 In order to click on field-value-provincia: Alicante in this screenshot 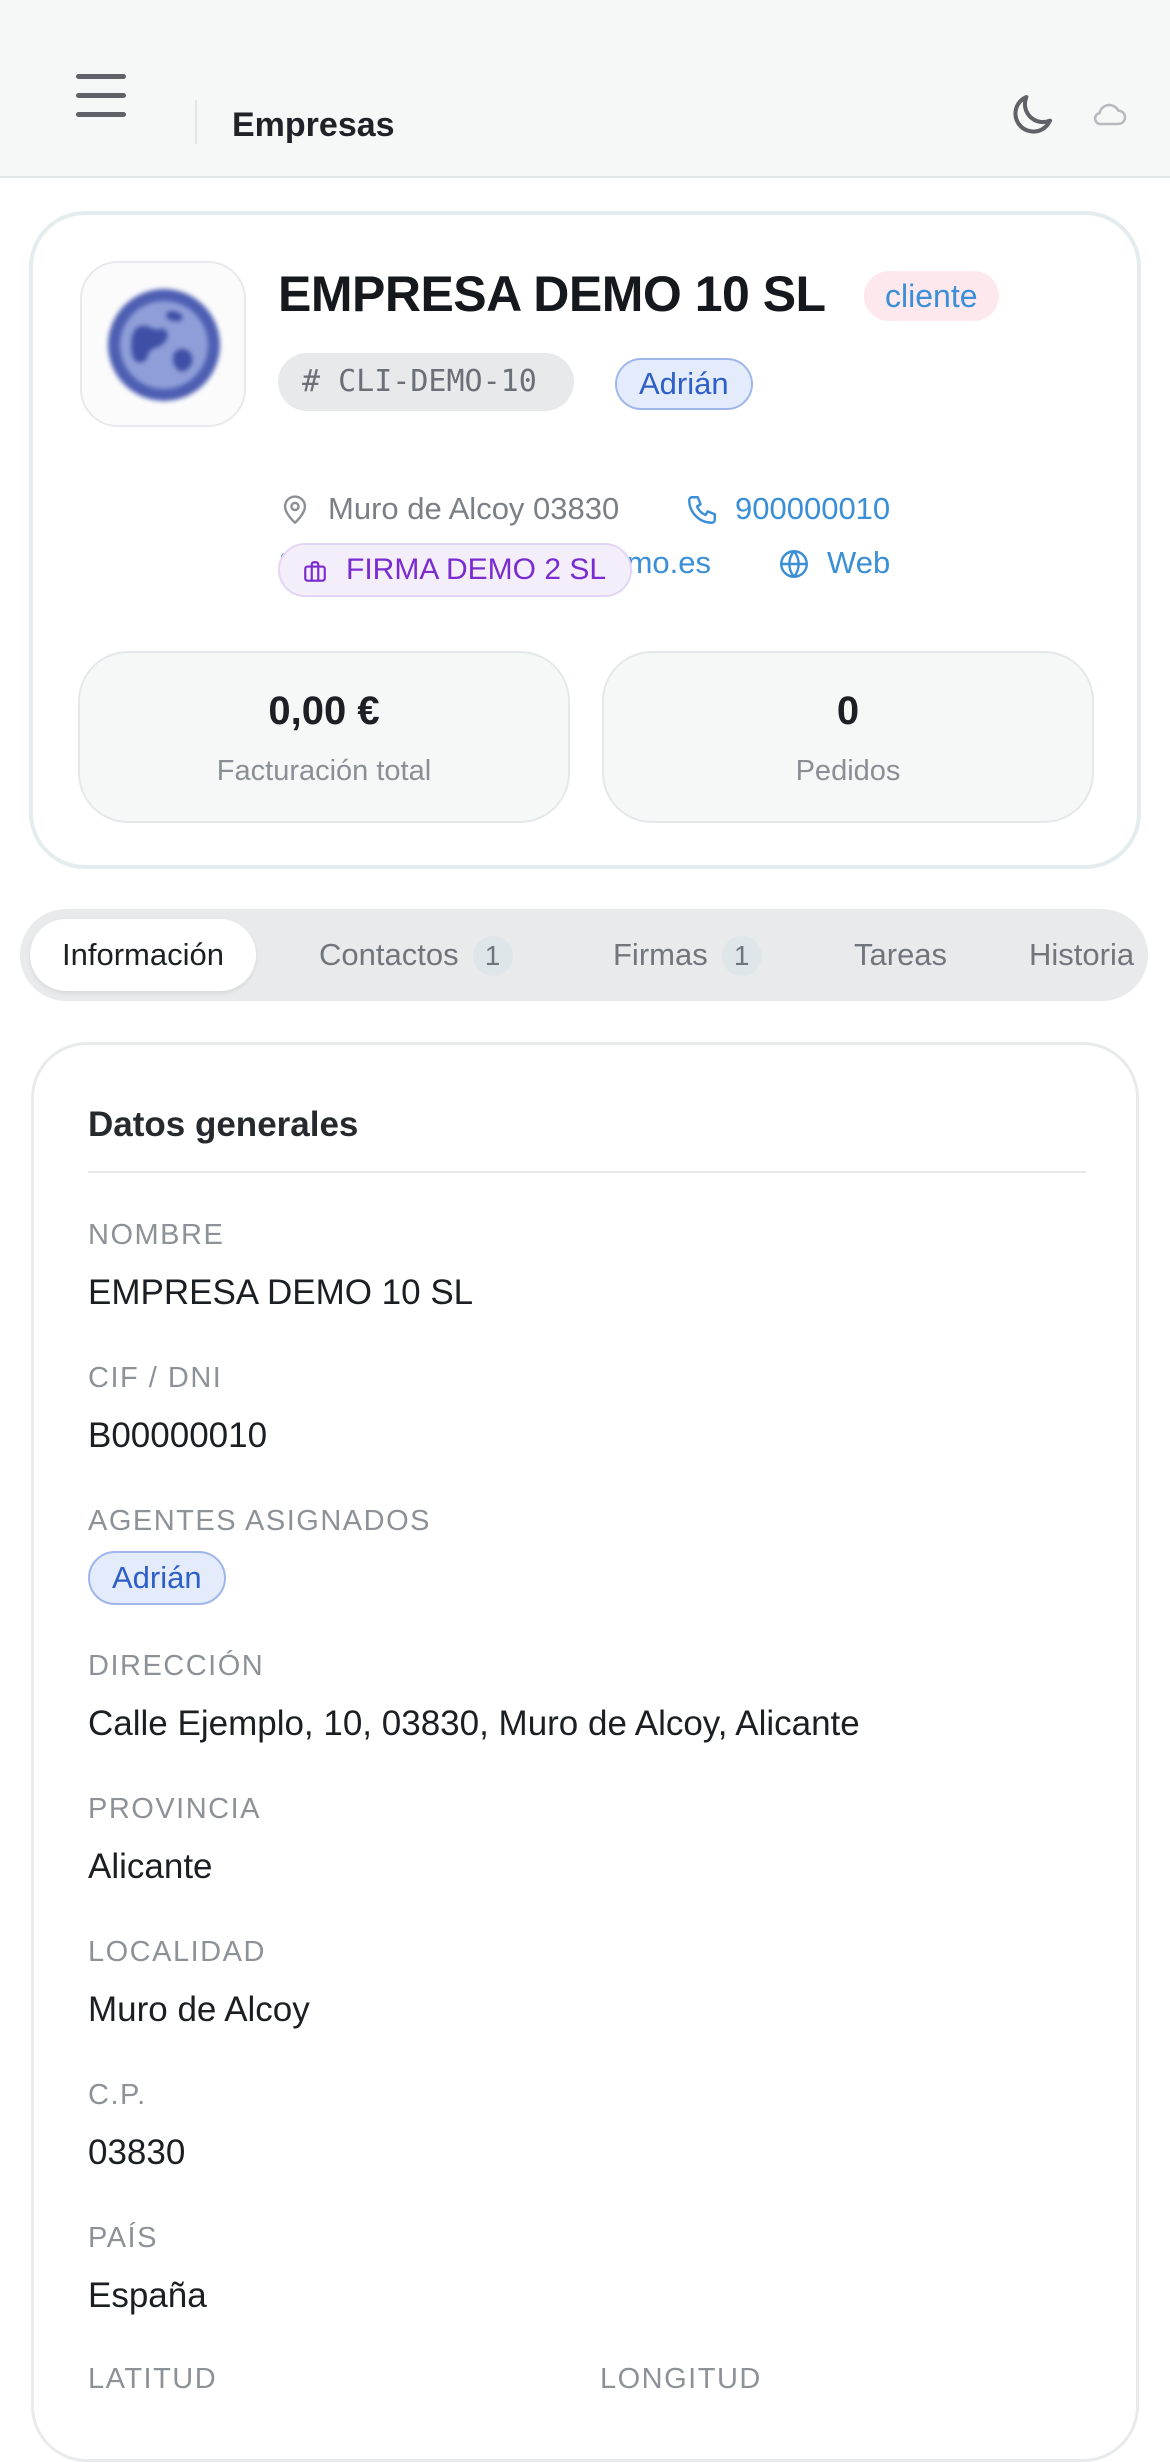, I will do `click(150, 1866)`.